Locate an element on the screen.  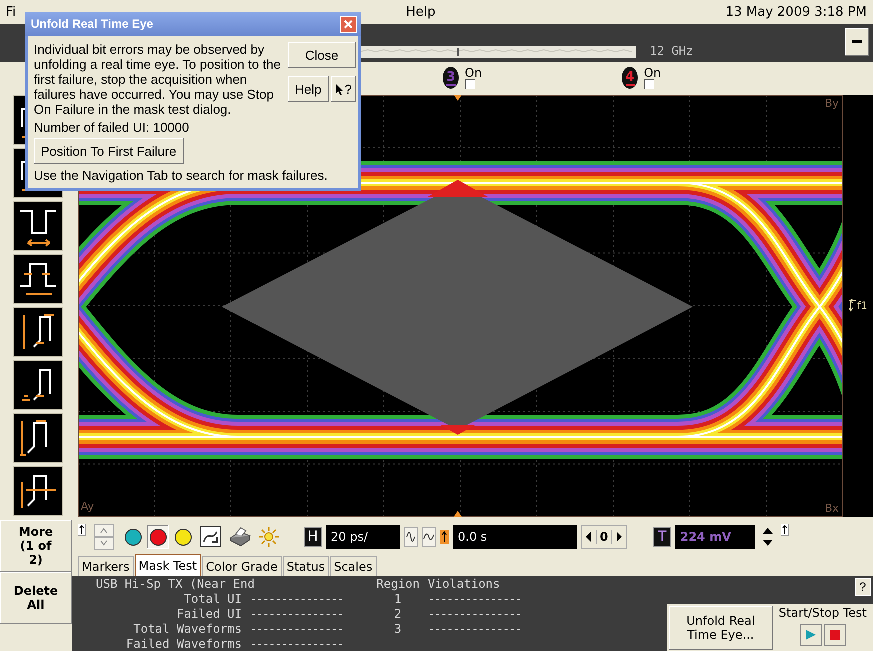
trigger-level-field: 224 mV is located at coordinates (715, 537).